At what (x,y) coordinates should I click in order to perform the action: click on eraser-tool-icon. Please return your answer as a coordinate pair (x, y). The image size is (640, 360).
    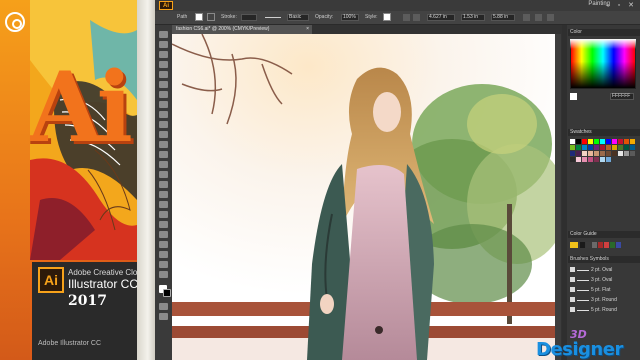
    Looking at the image, I should click on (163, 124).